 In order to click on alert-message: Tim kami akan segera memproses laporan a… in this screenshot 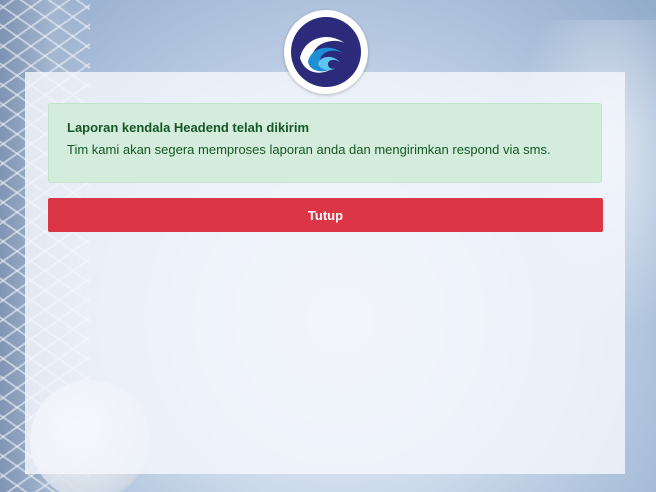, I will do `click(309, 149)`.